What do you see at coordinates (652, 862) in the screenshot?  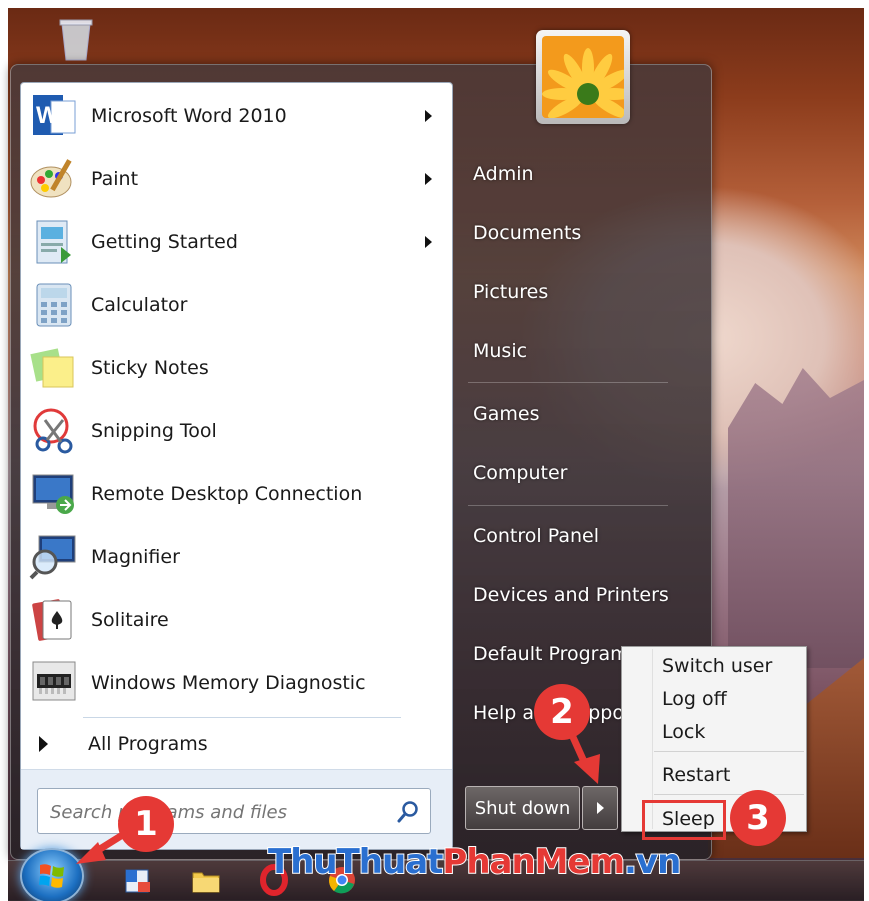 I see `watermark-part: .vn` at bounding box center [652, 862].